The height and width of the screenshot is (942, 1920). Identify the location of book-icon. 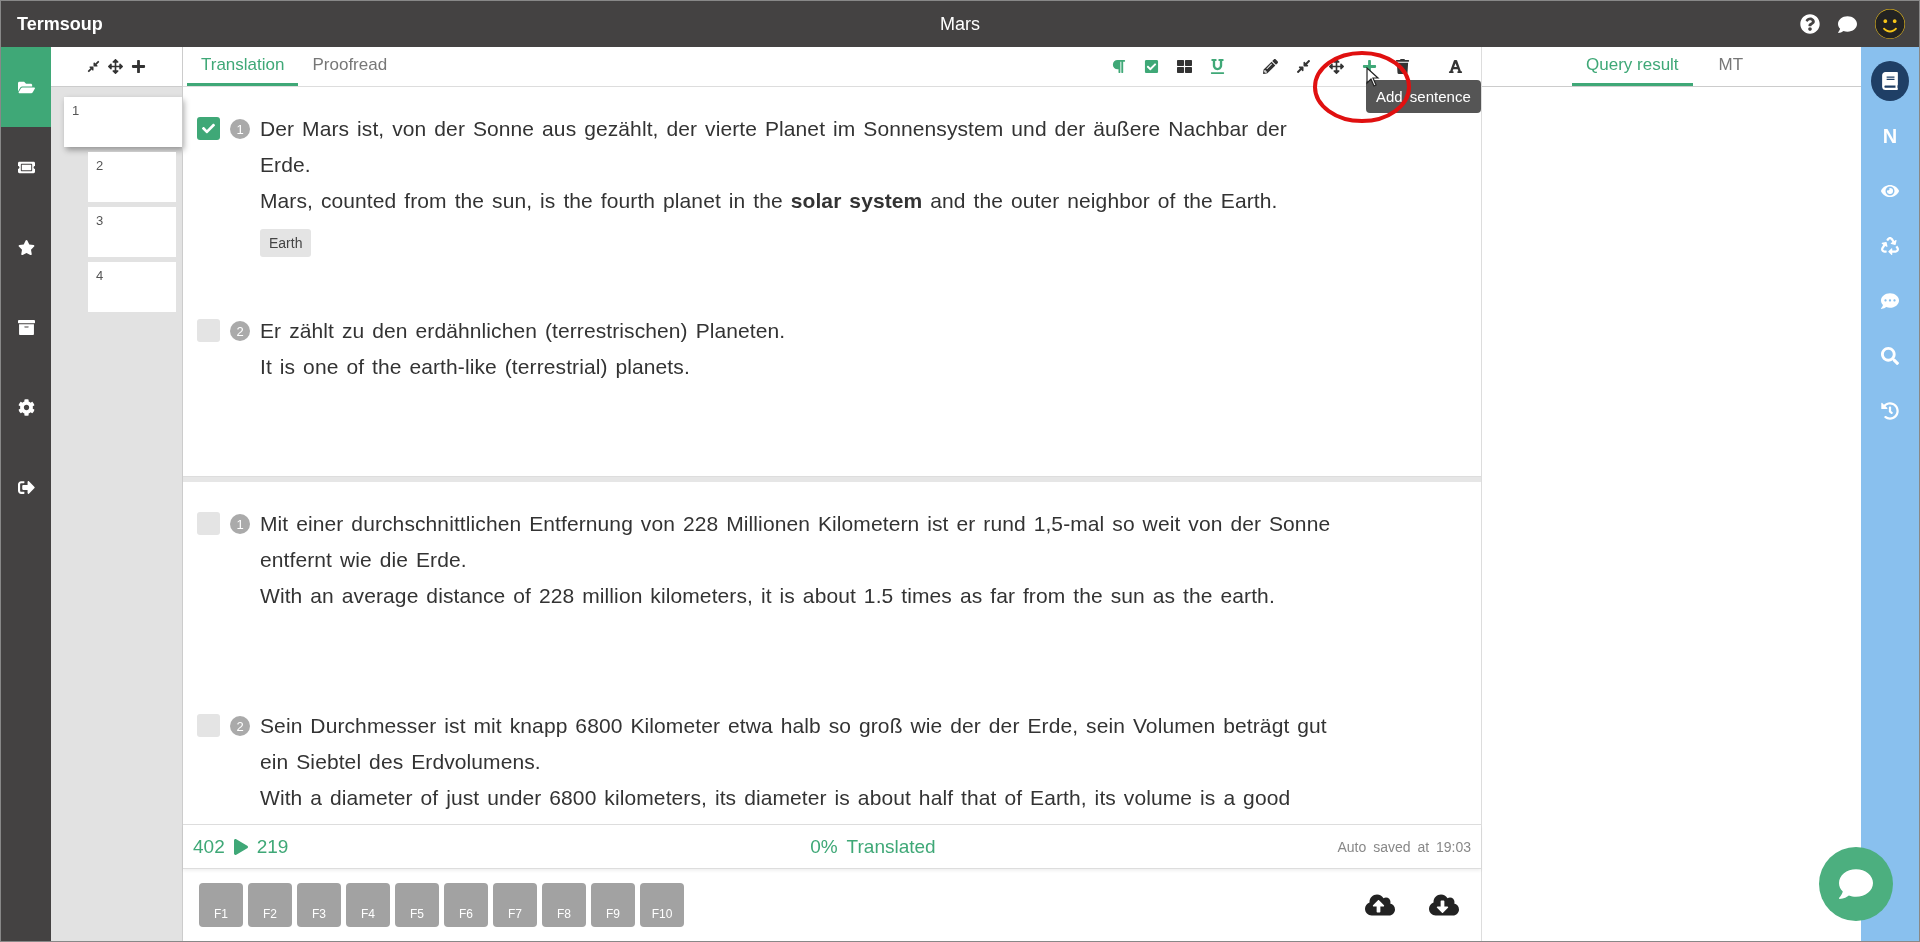
(1890, 81).